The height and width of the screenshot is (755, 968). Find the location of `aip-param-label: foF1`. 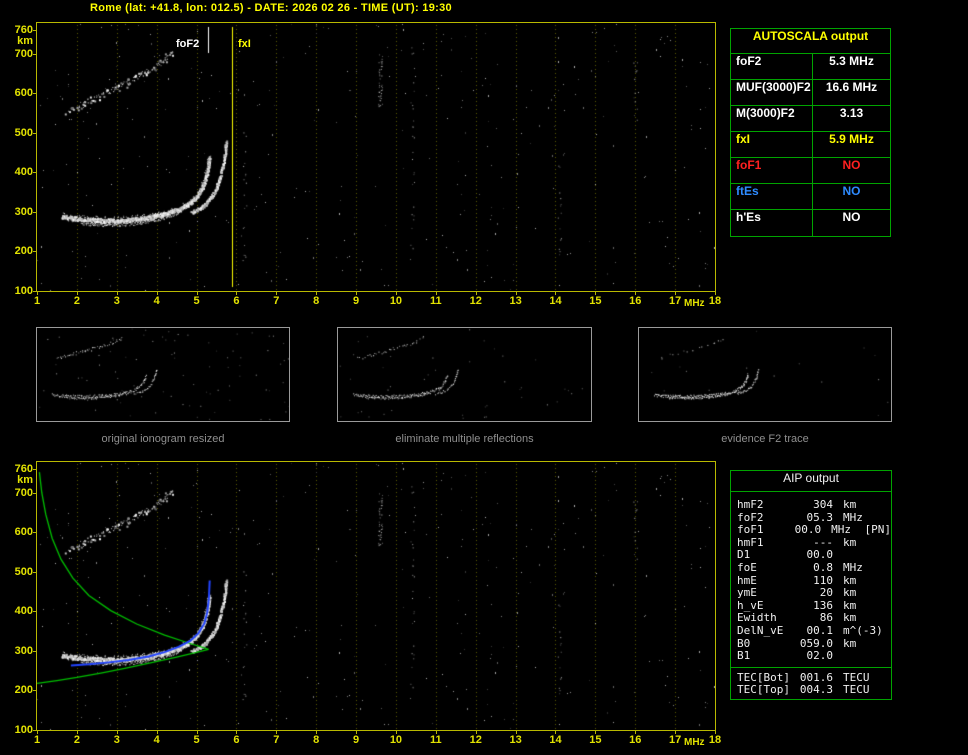

aip-param-label: foF1 is located at coordinates (750, 530).